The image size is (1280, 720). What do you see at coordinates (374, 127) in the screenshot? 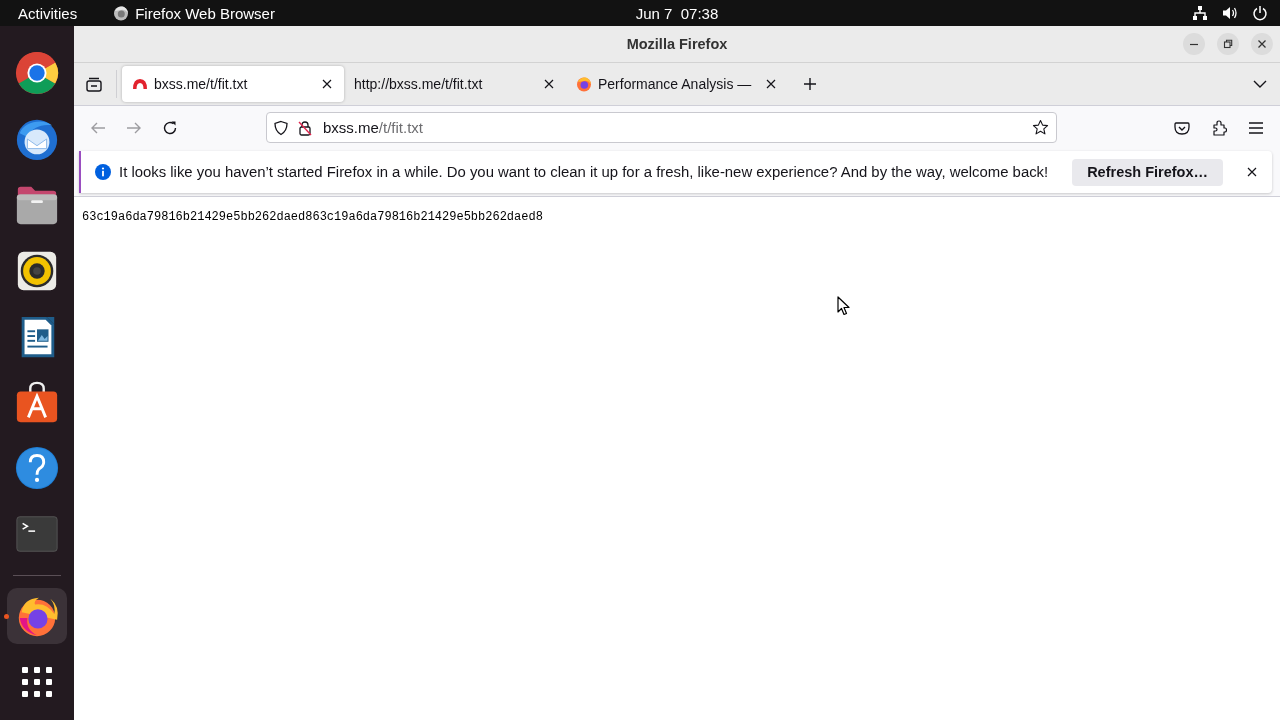
I see `url-text: bxss.me/t/fit.txt` at bounding box center [374, 127].